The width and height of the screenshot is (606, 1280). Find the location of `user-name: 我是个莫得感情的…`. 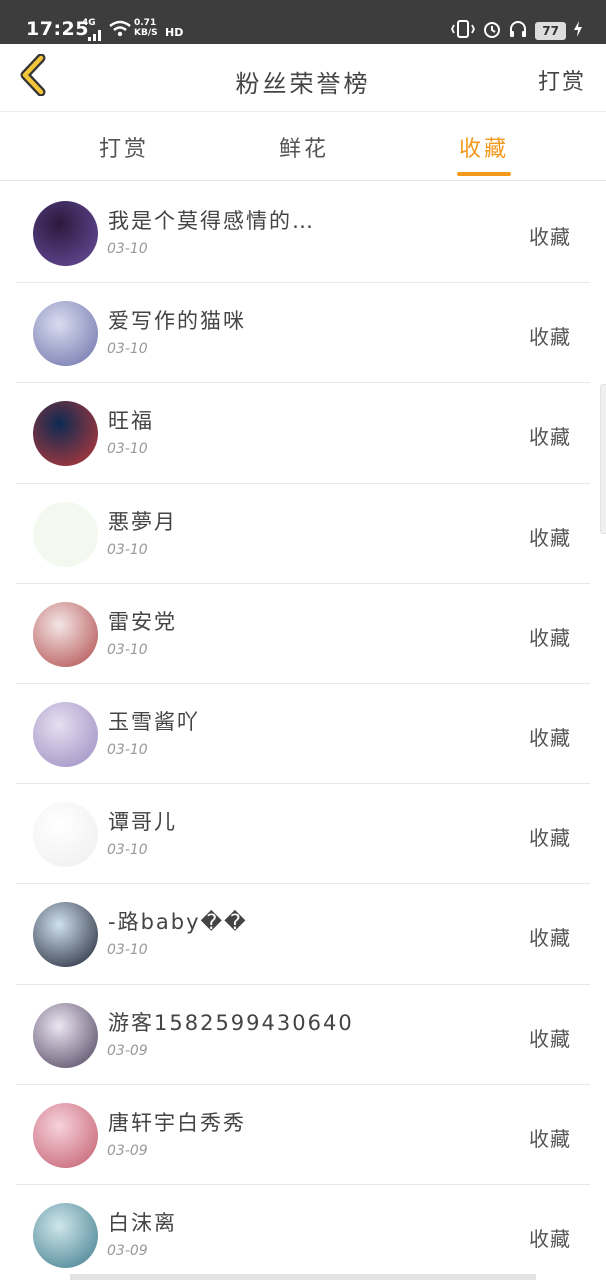

user-name: 我是个莫得感情的… is located at coordinates (211, 221).